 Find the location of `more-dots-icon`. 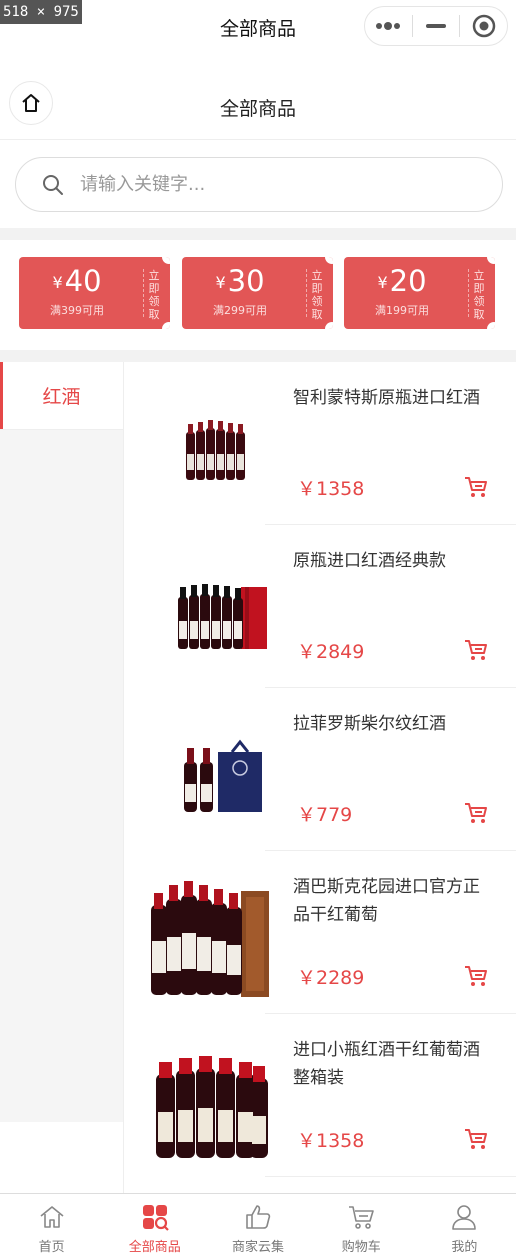

more-dots-icon is located at coordinates (388, 26).